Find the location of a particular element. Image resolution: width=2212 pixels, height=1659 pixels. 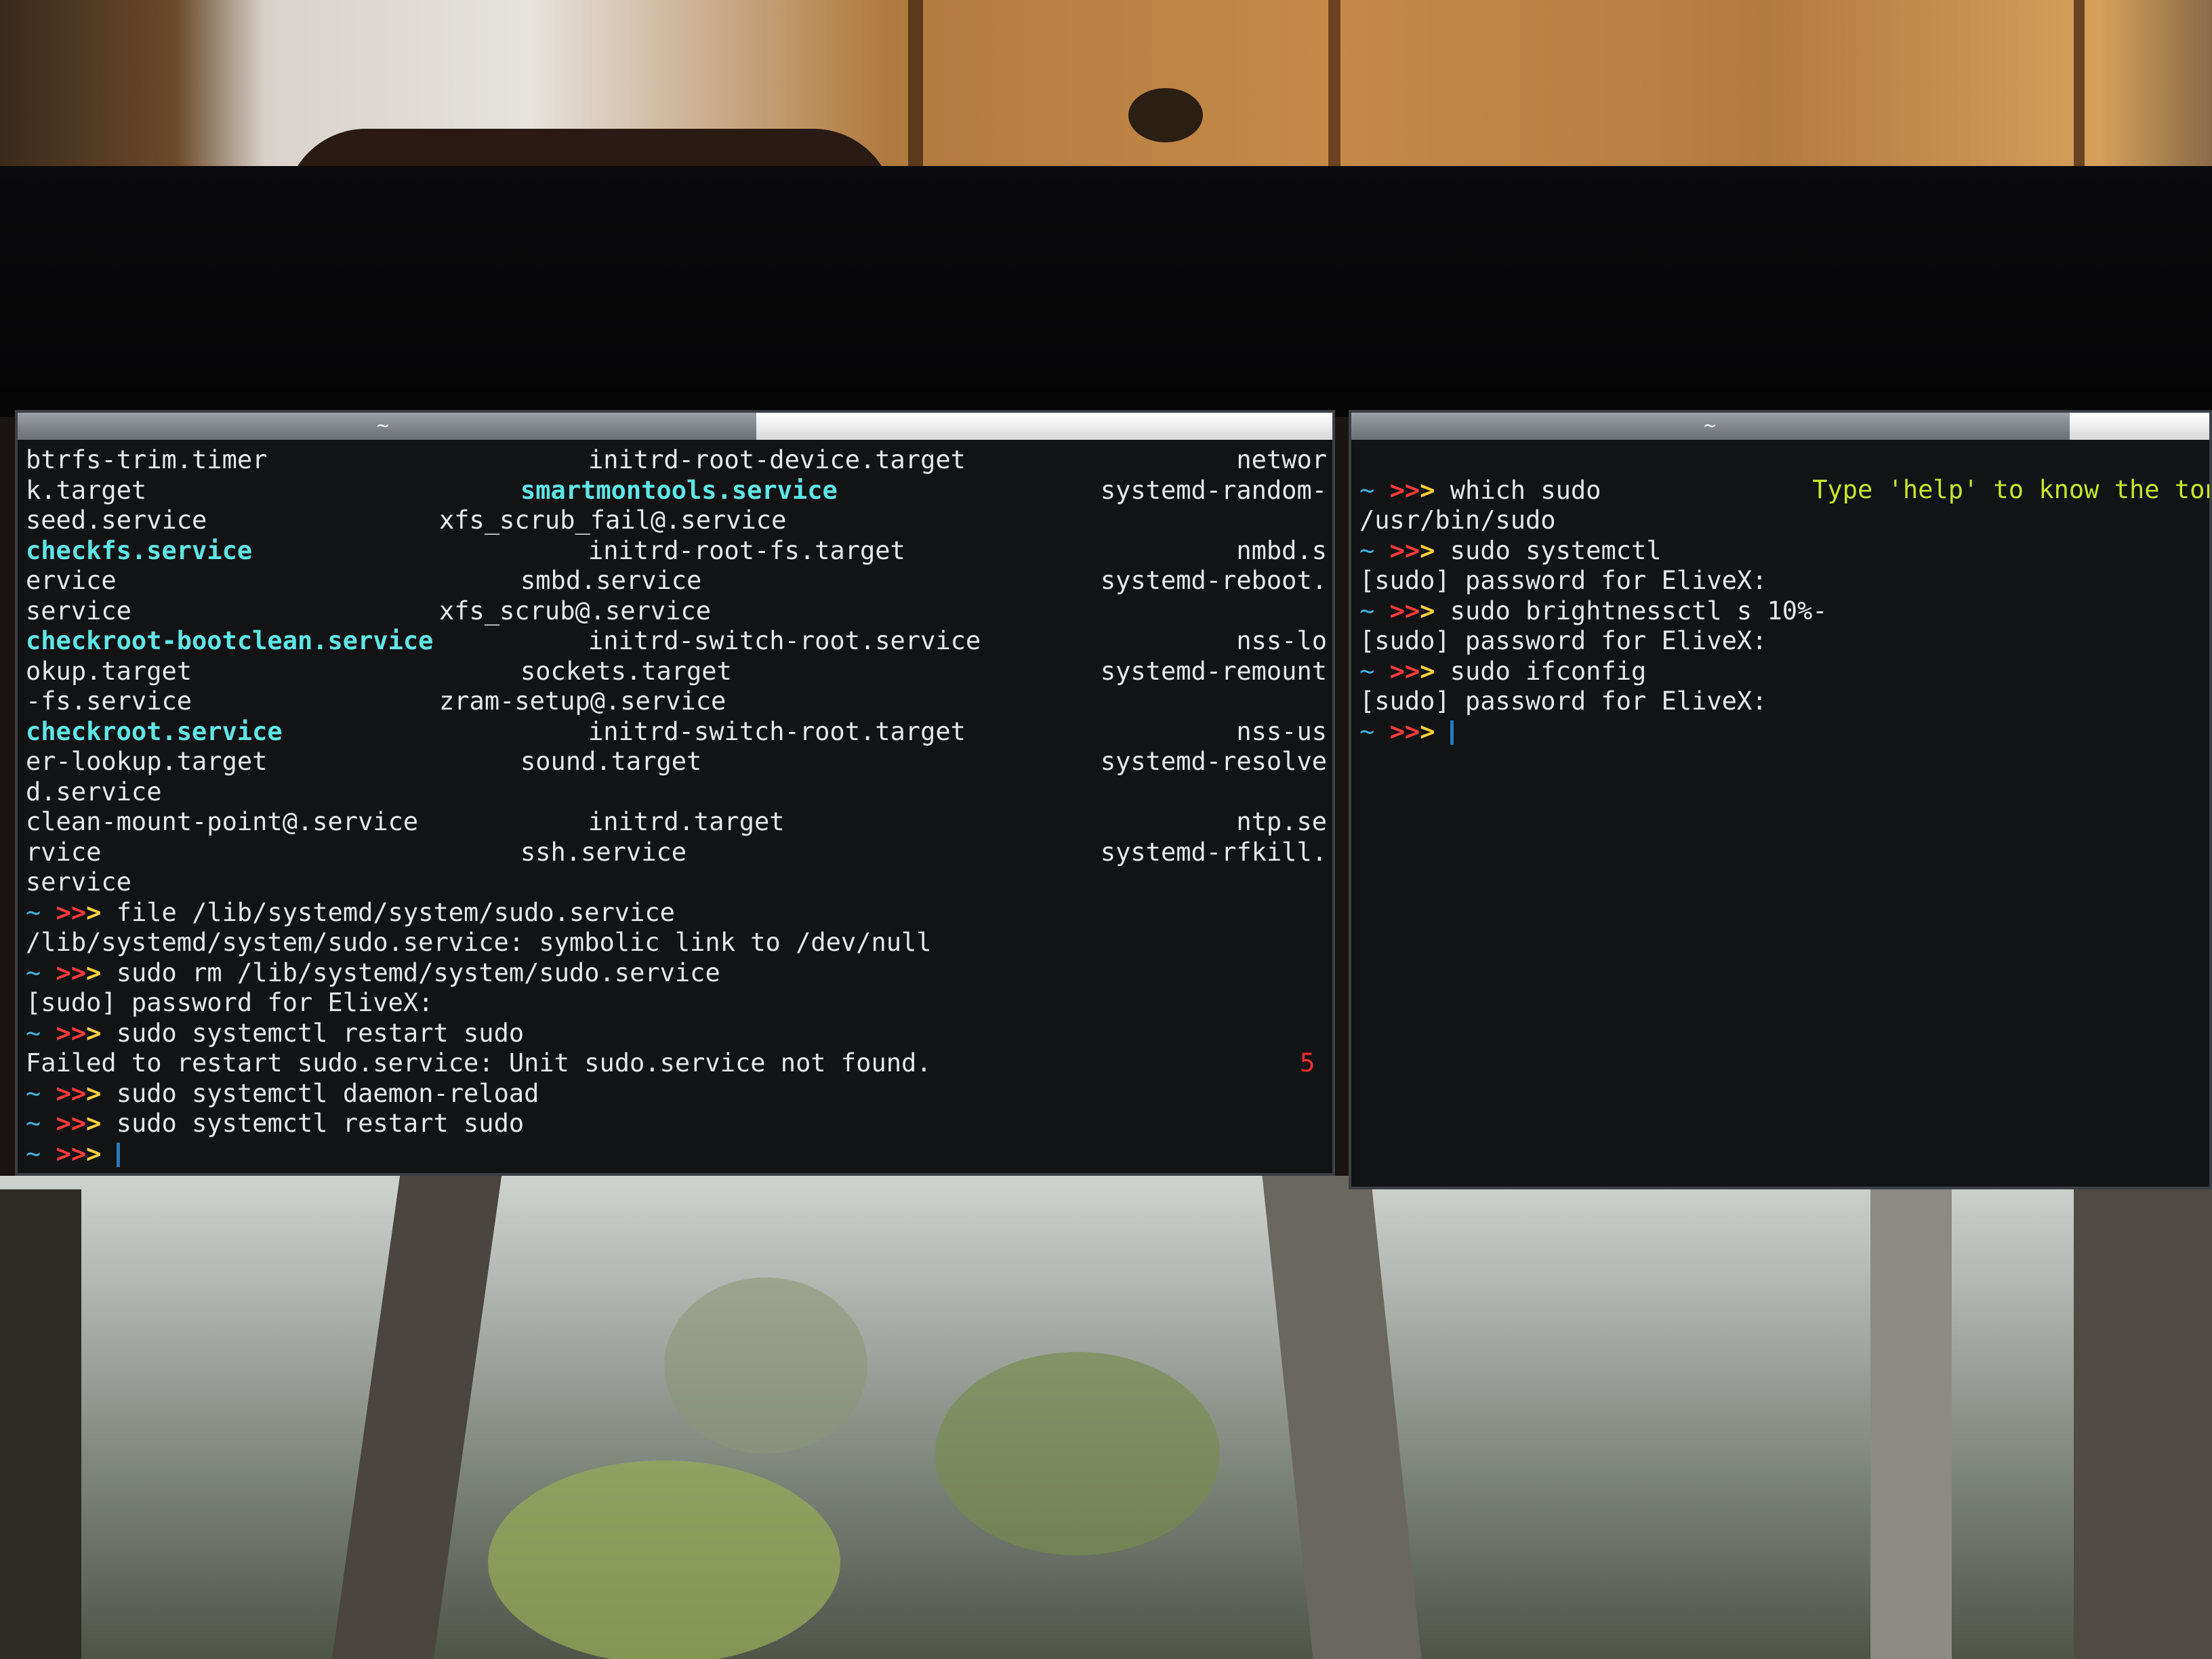

left-tab-highlight is located at coordinates (1044, 426).